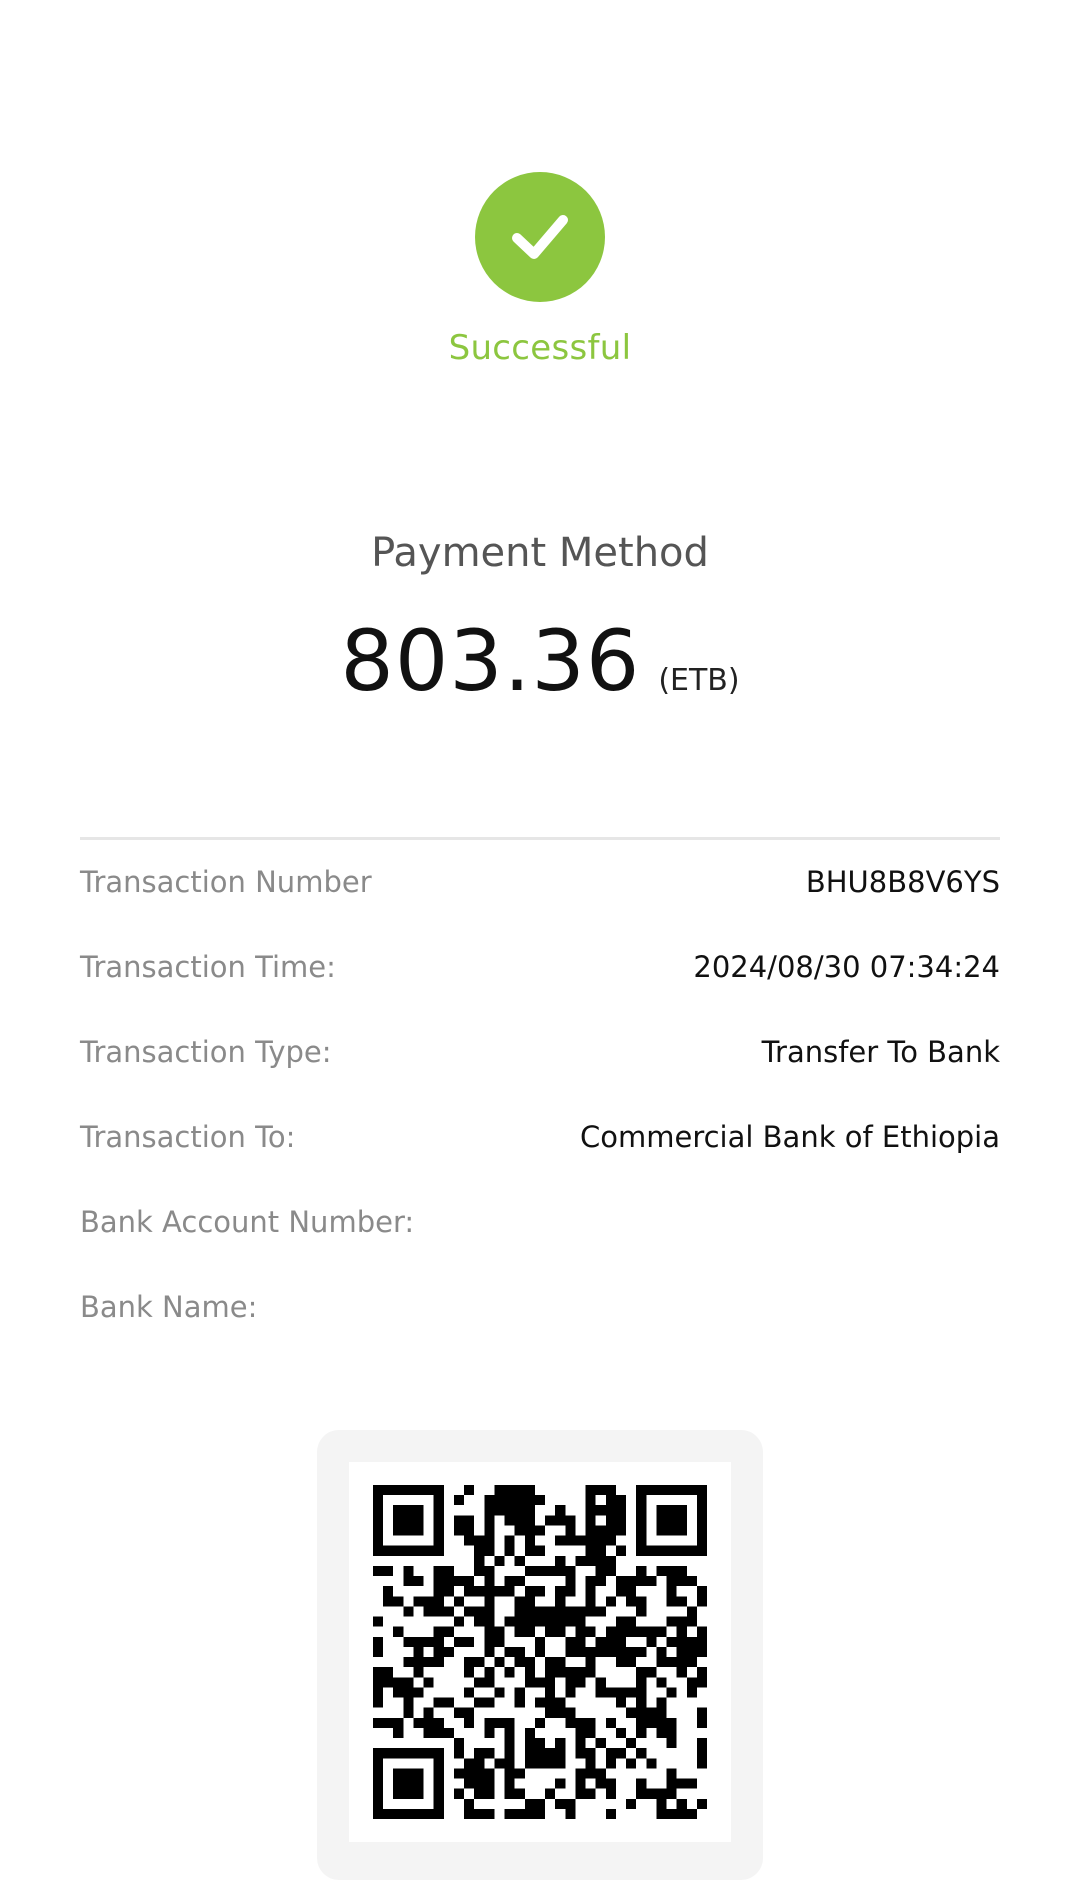 The image size is (1080, 1880). I want to click on detail-row-transaction-number: Transaction Number BHU8B8V6YS, so click(540, 907).